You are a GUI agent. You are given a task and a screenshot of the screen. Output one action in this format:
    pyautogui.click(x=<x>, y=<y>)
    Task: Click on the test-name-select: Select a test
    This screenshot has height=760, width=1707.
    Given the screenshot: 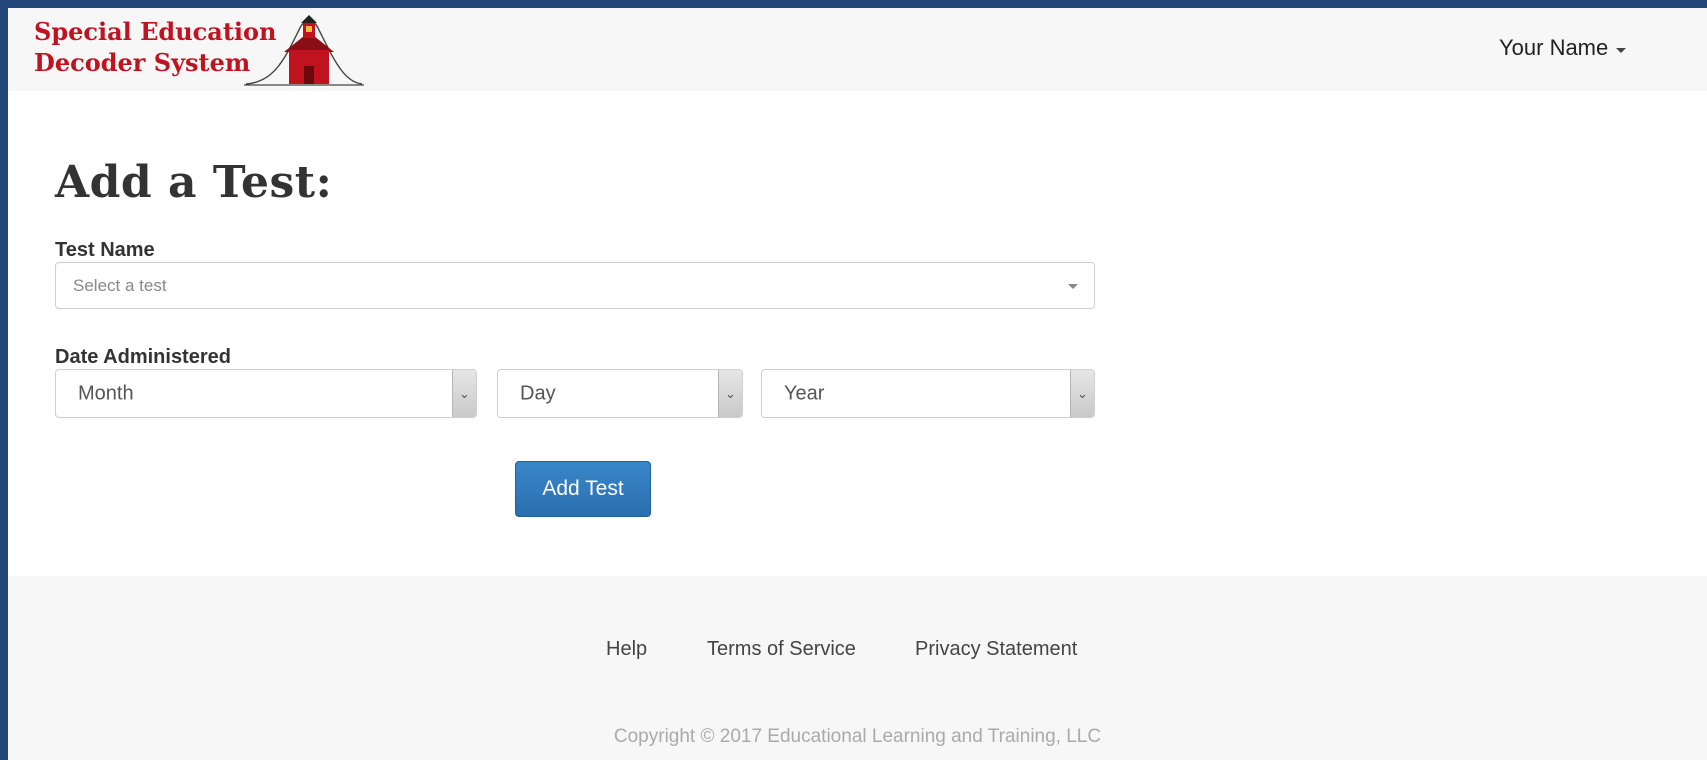 What is the action you would take?
    pyautogui.click(x=575, y=285)
    